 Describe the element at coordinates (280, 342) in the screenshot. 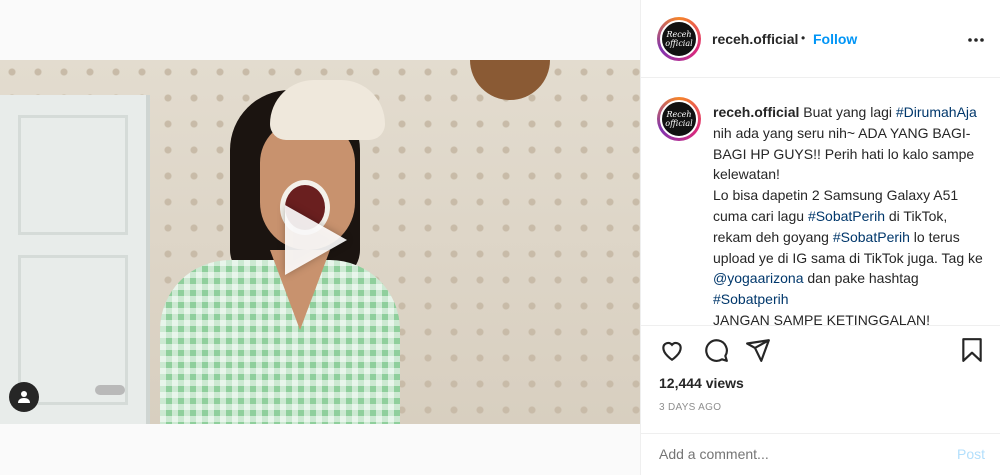

I see `person-dress` at that location.